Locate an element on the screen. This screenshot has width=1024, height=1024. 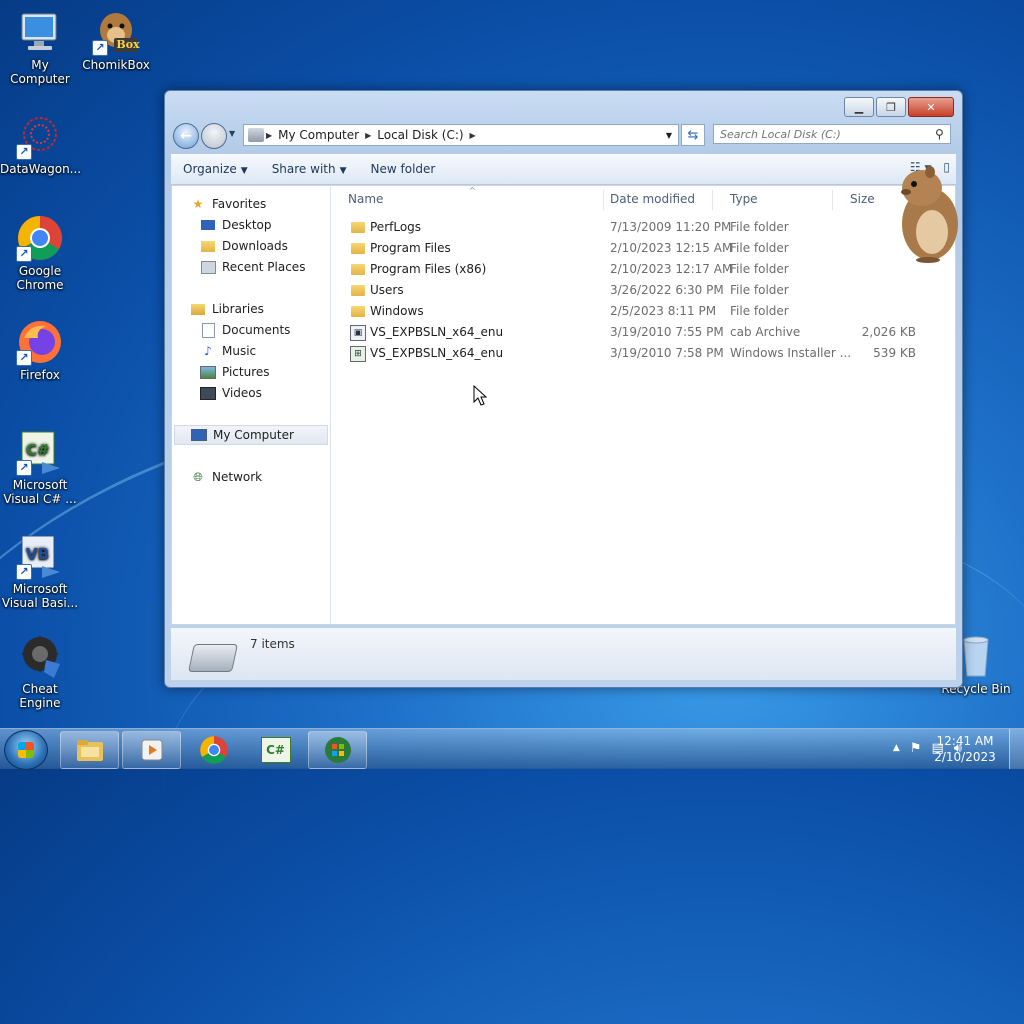
back-button: ← is located at coordinates (186, 136).